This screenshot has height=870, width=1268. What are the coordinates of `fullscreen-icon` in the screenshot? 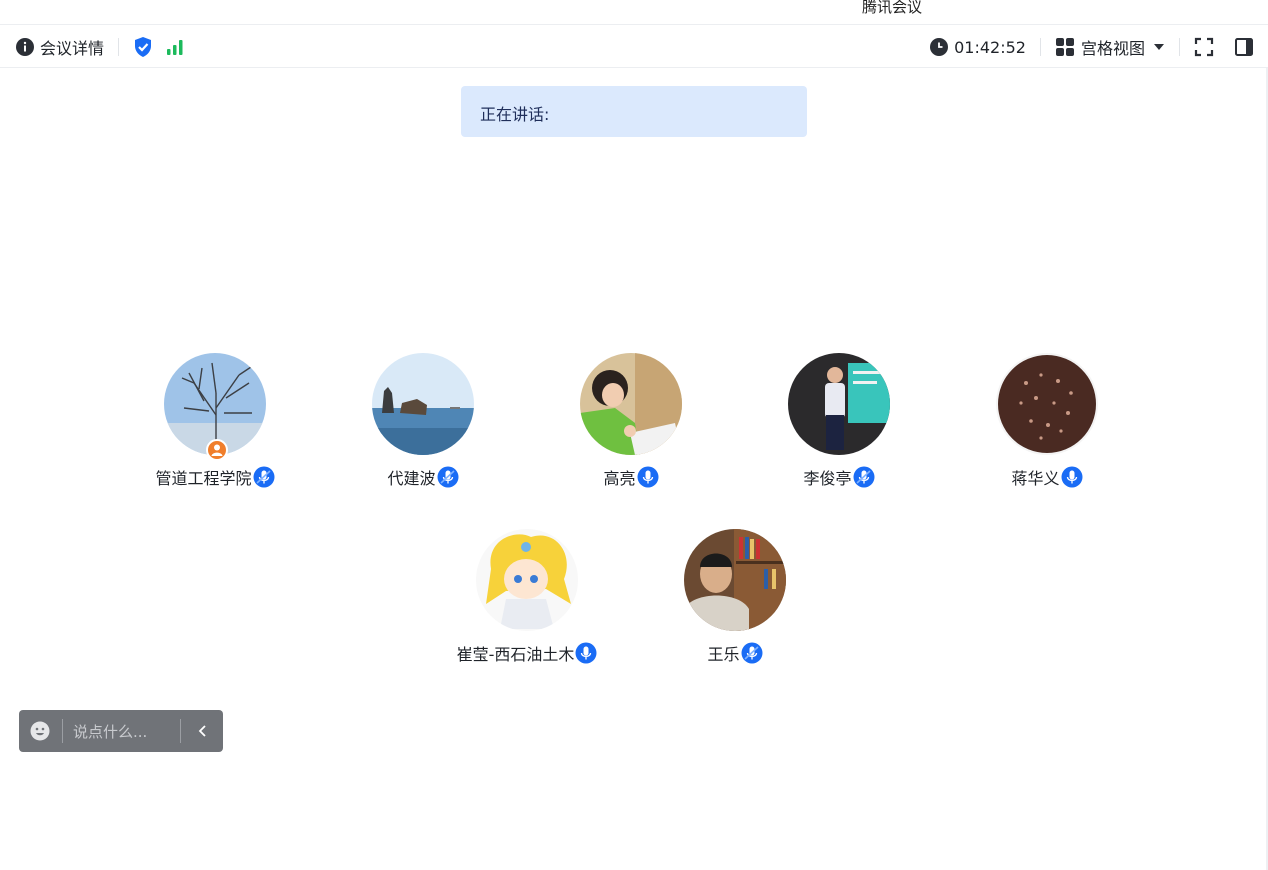 It's located at (1204, 47).